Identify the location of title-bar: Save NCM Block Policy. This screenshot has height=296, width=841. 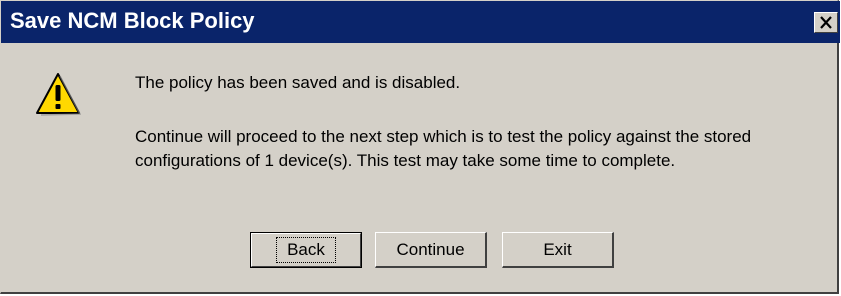
(420, 22).